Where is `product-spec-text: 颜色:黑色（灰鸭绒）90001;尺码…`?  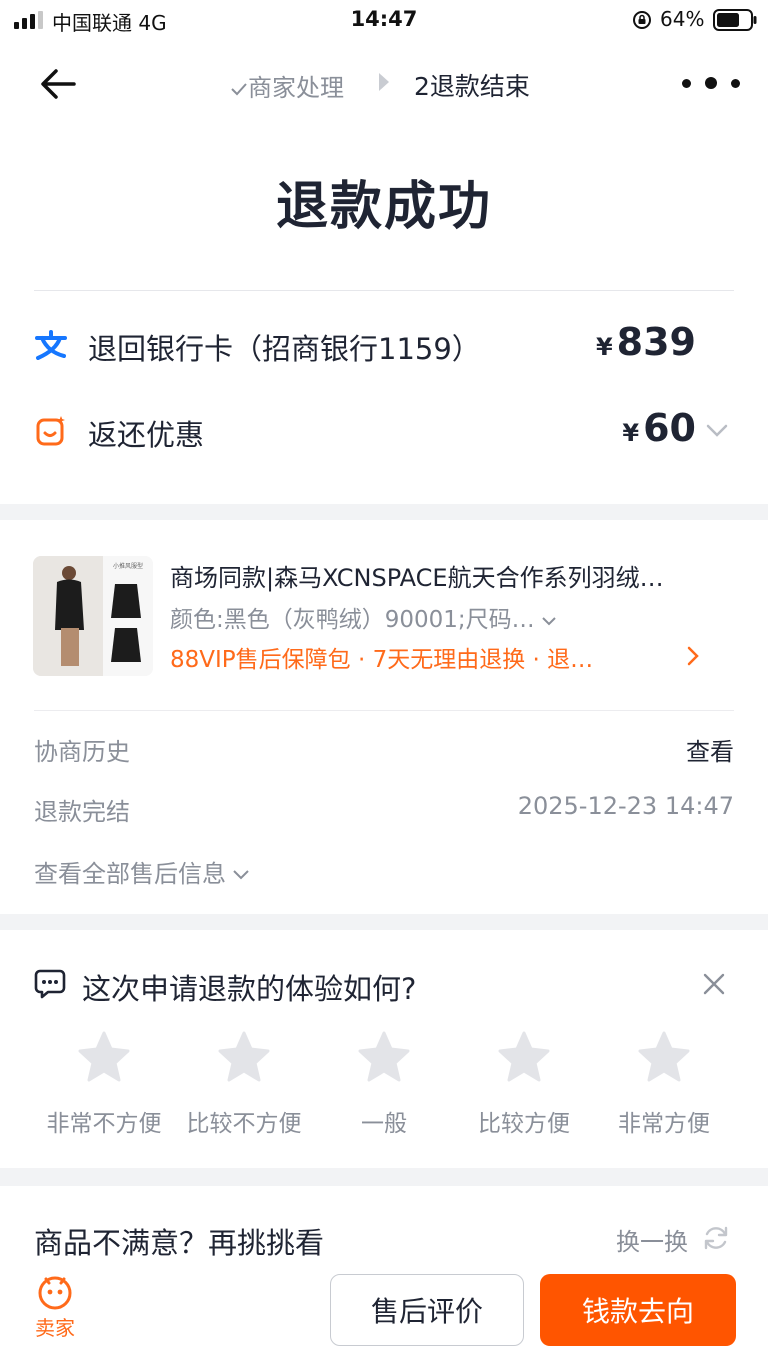 product-spec-text: 颜色:黑色（灰鸭绒）90001;尺码… is located at coordinates (352, 620).